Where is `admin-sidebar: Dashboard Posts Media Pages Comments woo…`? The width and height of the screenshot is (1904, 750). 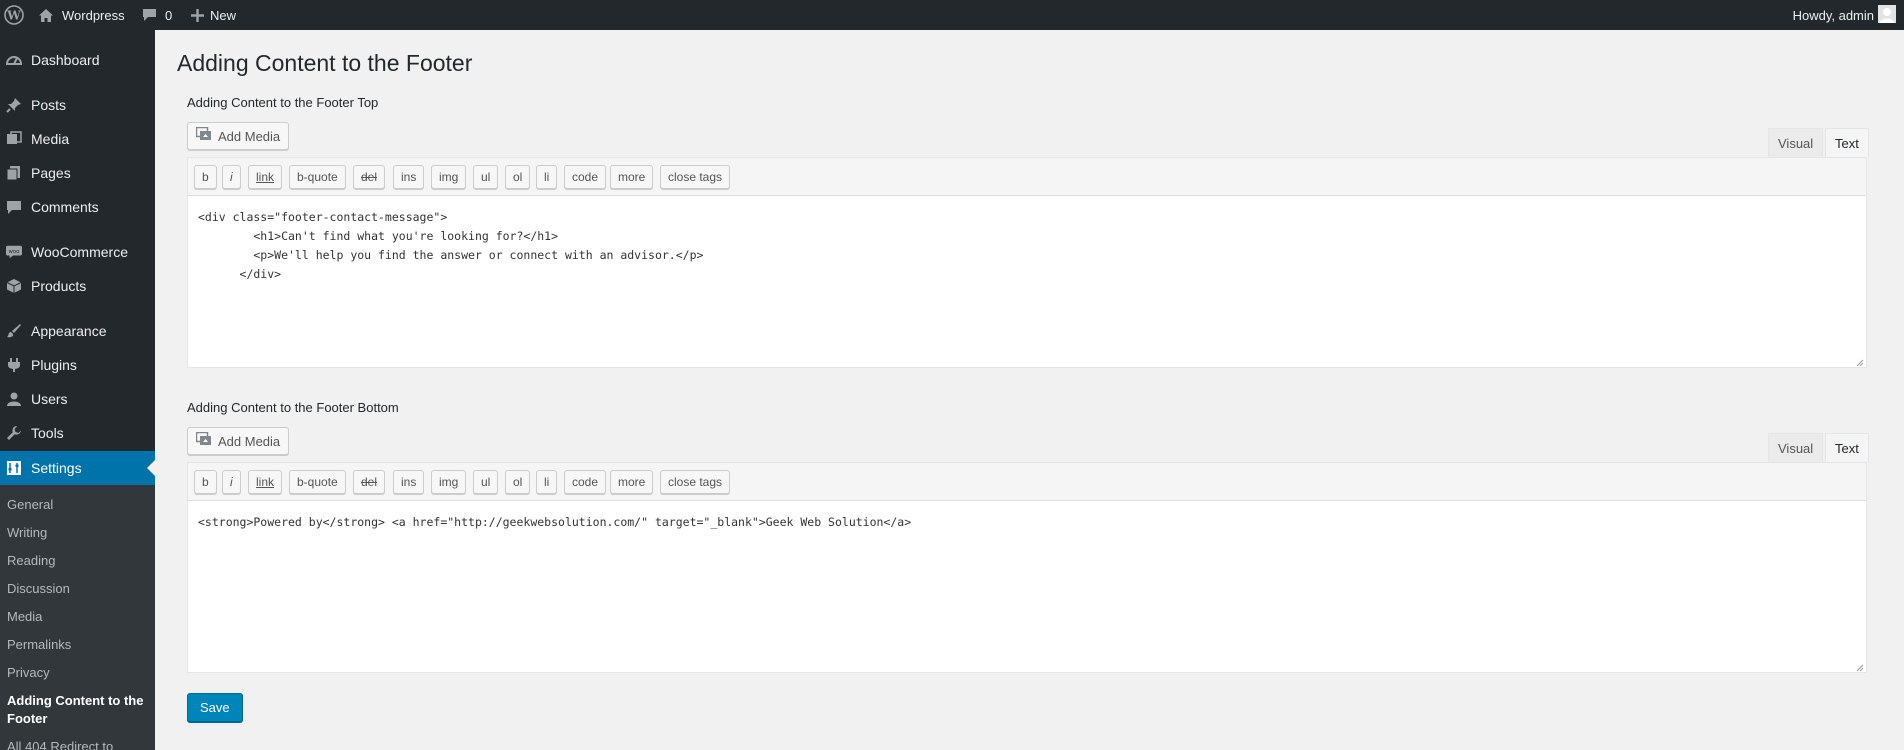
admin-sidebar: Dashboard Posts Media Pages Comments woo… is located at coordinates (77, 390).